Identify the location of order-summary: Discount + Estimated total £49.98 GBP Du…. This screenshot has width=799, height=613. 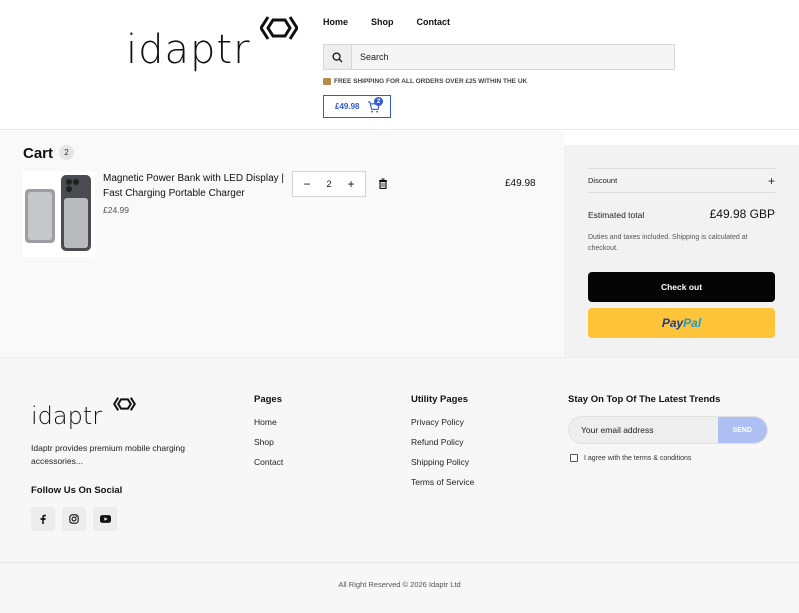
(681, 251).